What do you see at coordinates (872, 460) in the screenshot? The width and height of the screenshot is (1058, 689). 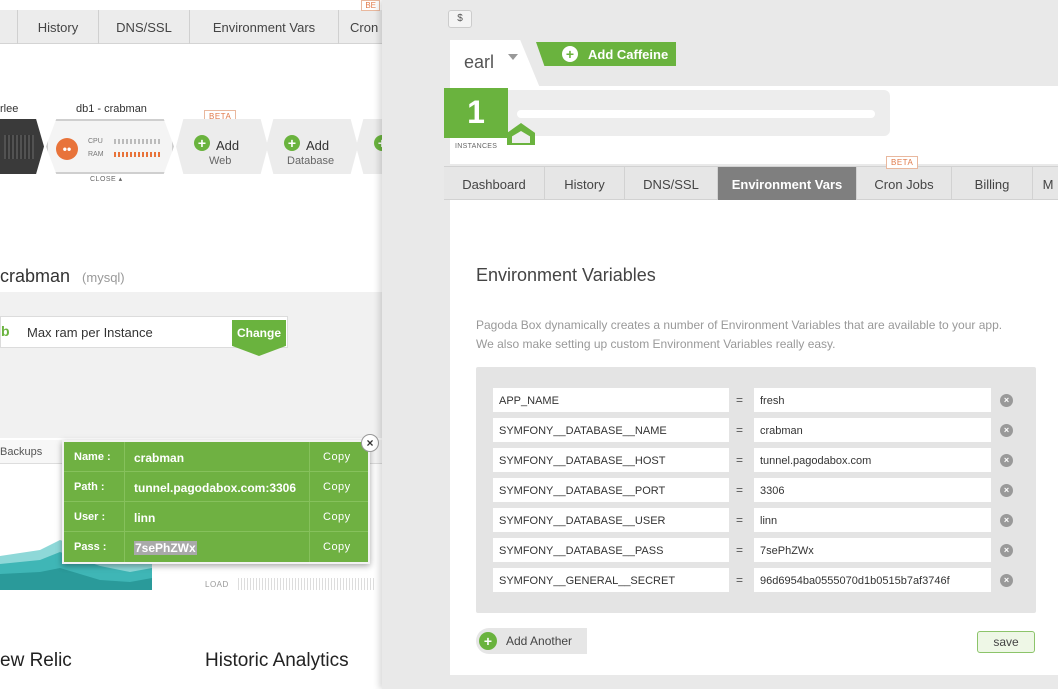 I see `env-var-value-field: tunnel.pagodabox.com` at bounding box center [872, 460].